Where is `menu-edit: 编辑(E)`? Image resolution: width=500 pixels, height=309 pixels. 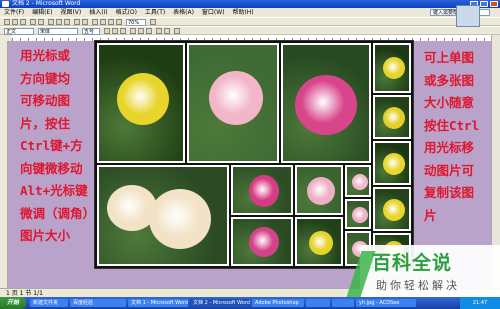 menu-edit: 编辑(E) is located at coordinates (42, 12).